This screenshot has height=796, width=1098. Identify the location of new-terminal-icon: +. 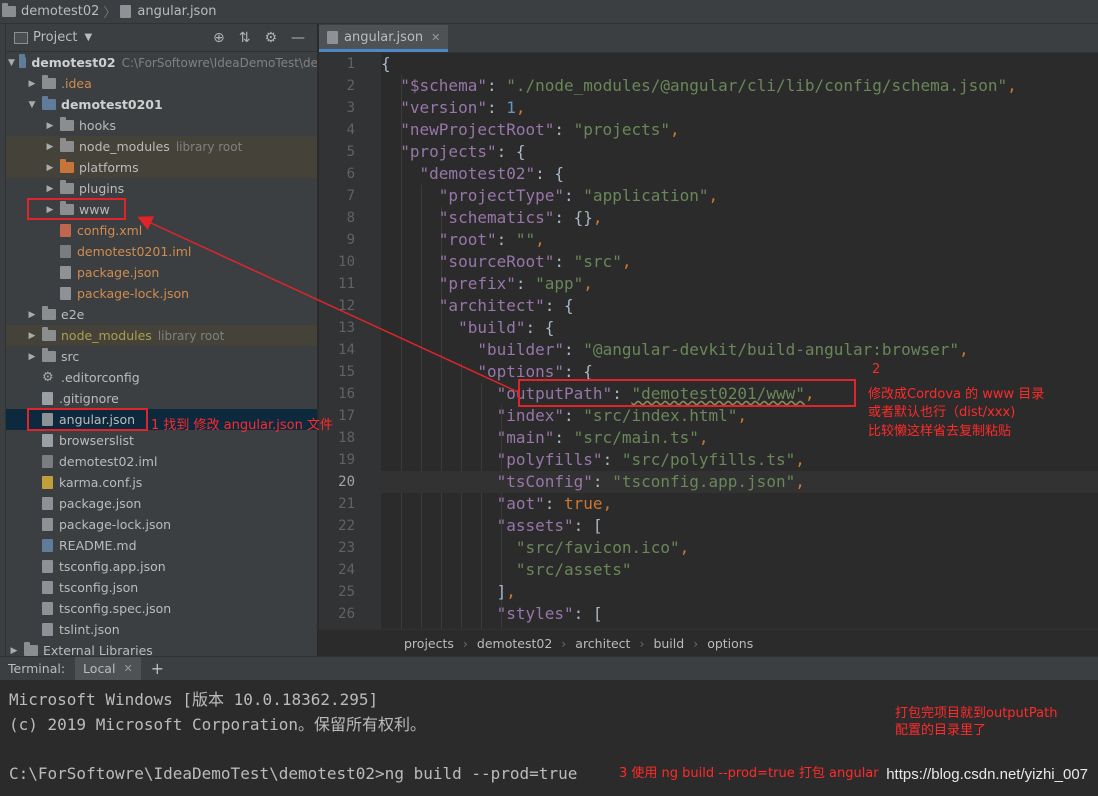
(157, 668).